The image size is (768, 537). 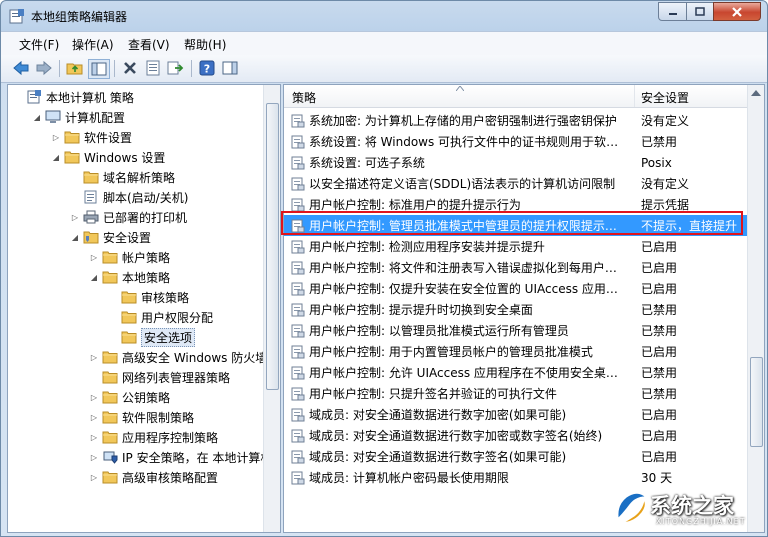 I want to click on table-row: 系统加密: 为计算机上存储的用户密钥强制进行强密钥保护 没有定义, so click(x=516, y=120).